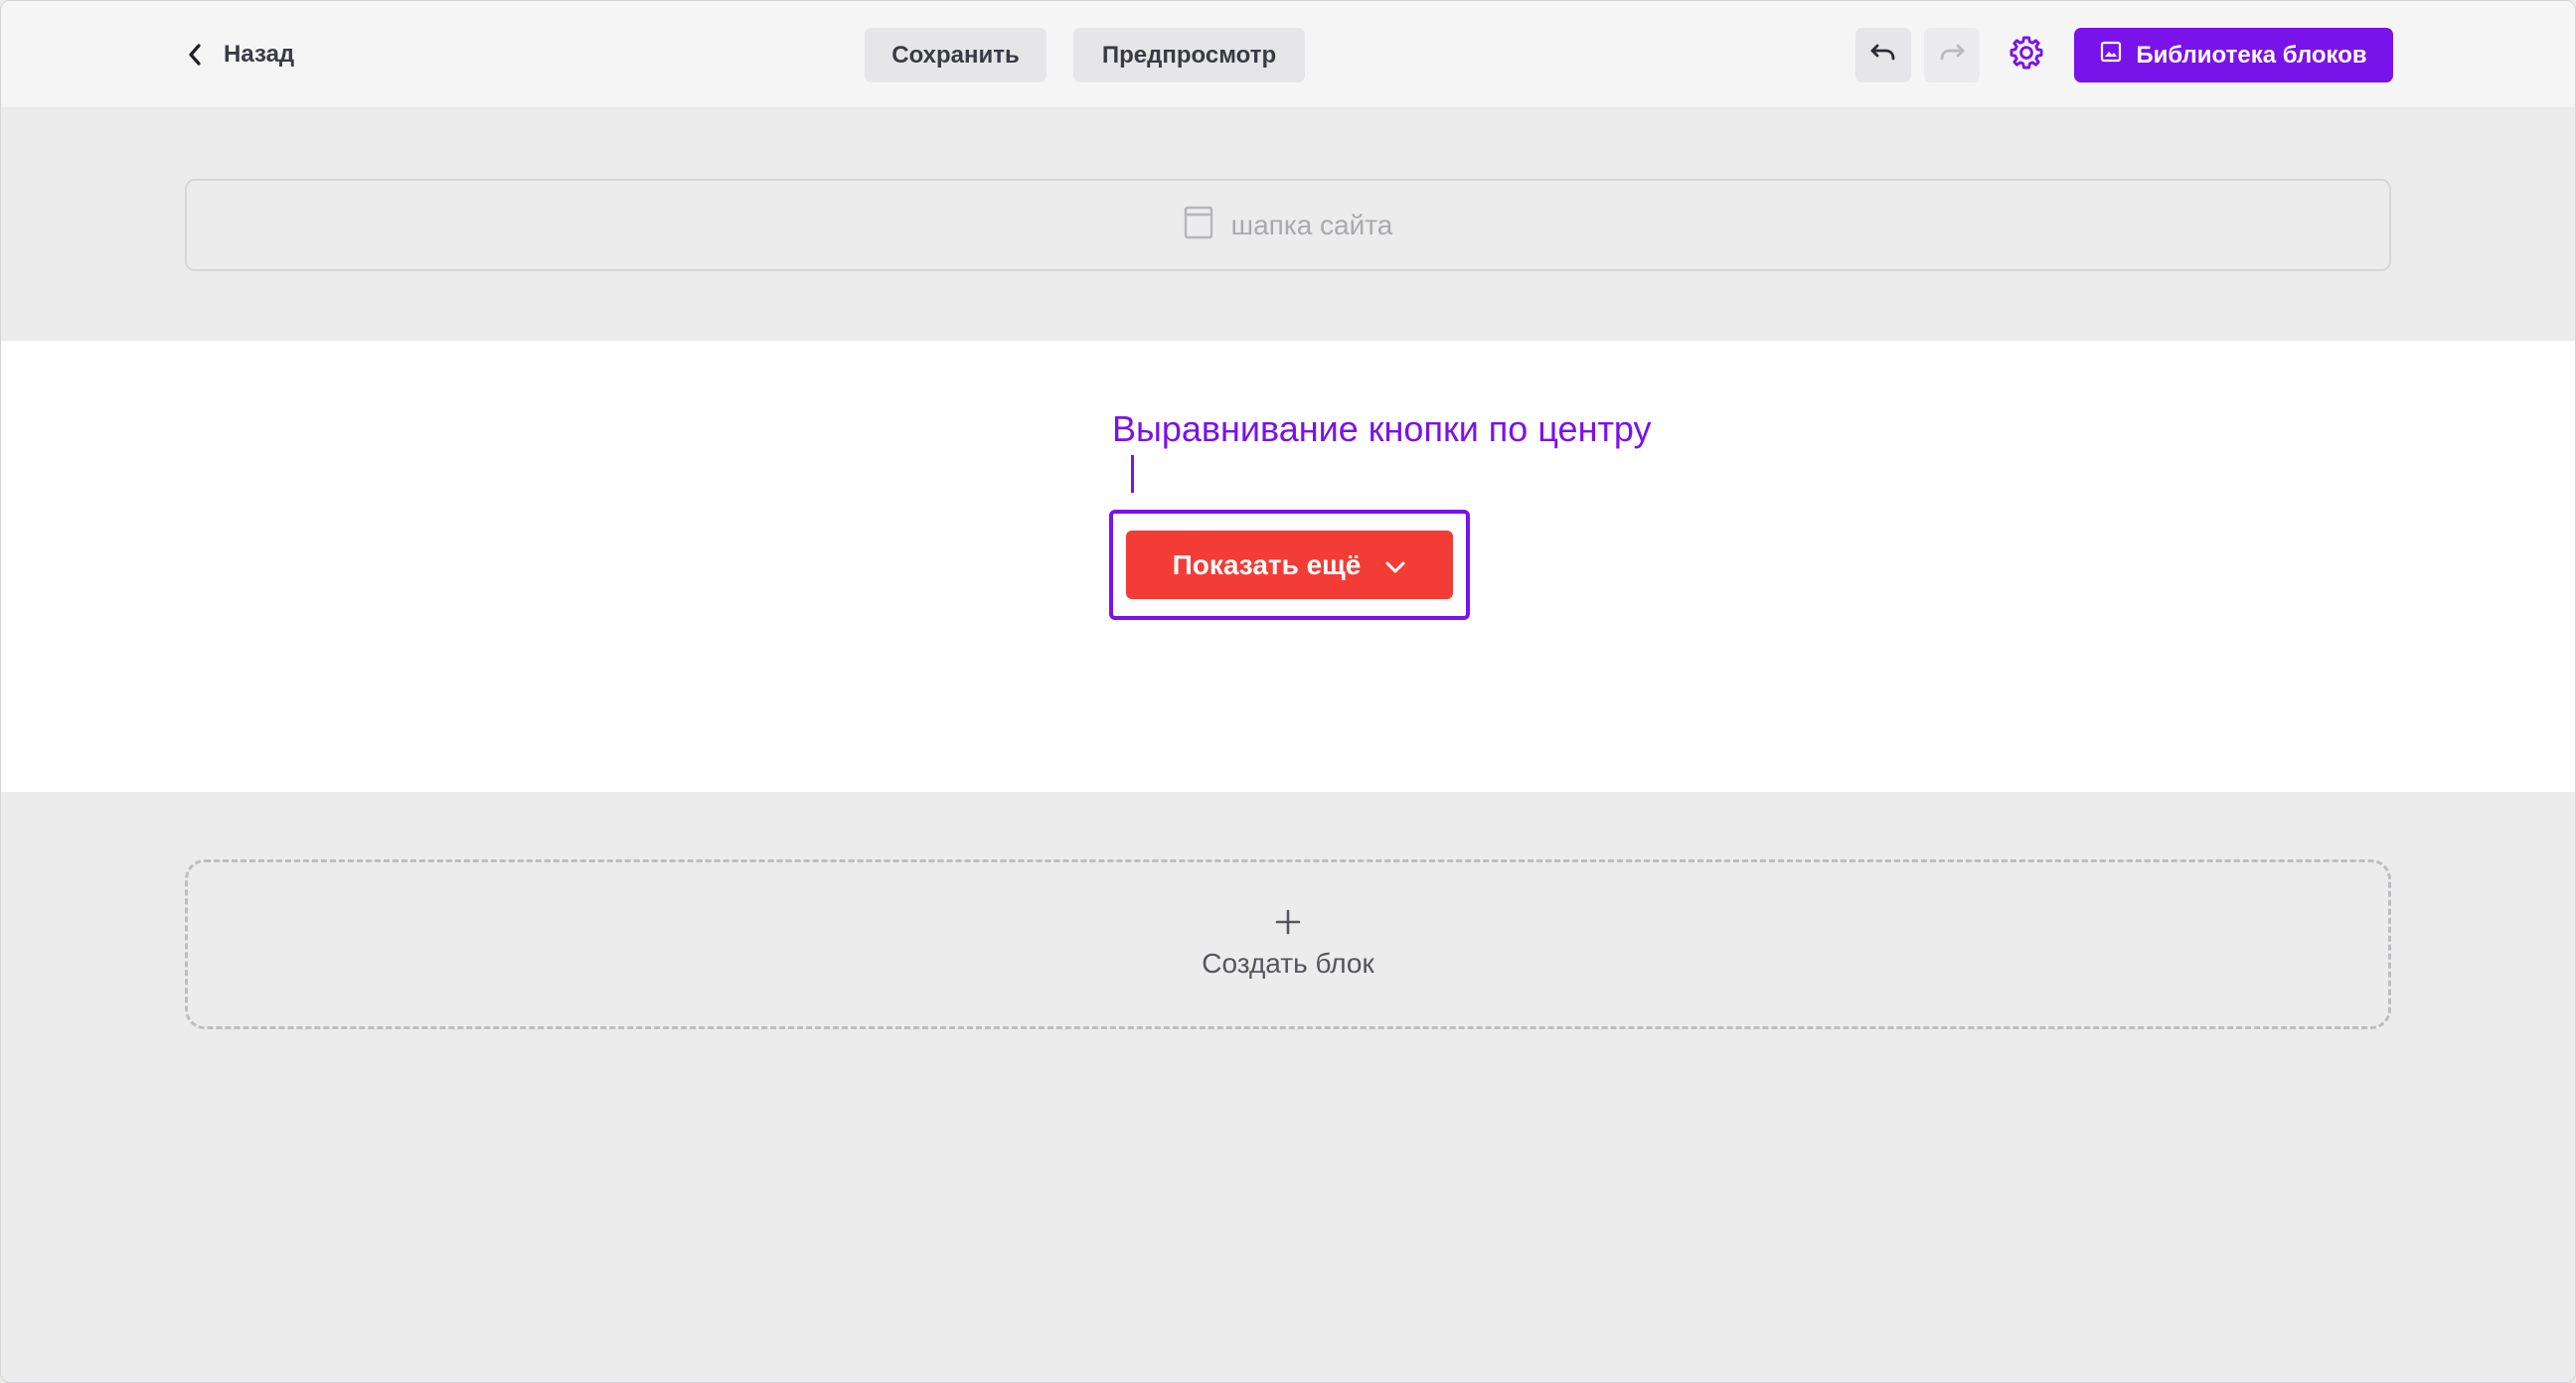 The height and width of the screenshot is (1383, 2576). I want to click on image-icon, so click(2111, 55).